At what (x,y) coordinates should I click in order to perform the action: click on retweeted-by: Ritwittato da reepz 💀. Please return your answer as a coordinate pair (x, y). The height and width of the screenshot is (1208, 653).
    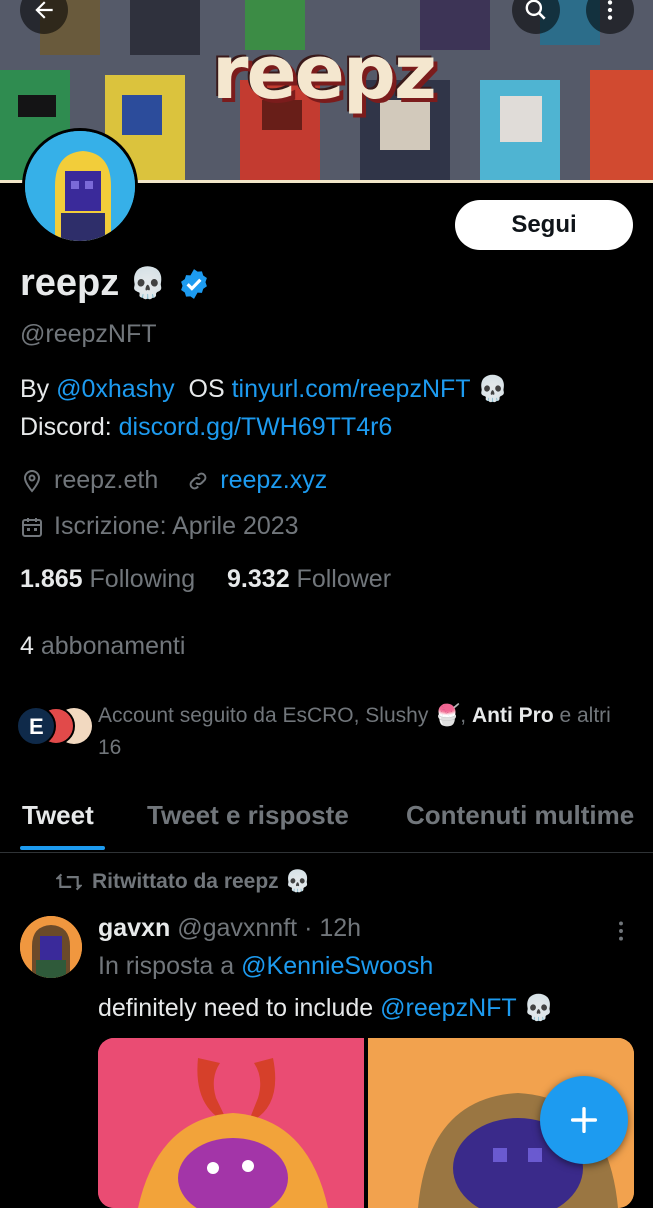
    Looking at the image, I should click on (201, 881).